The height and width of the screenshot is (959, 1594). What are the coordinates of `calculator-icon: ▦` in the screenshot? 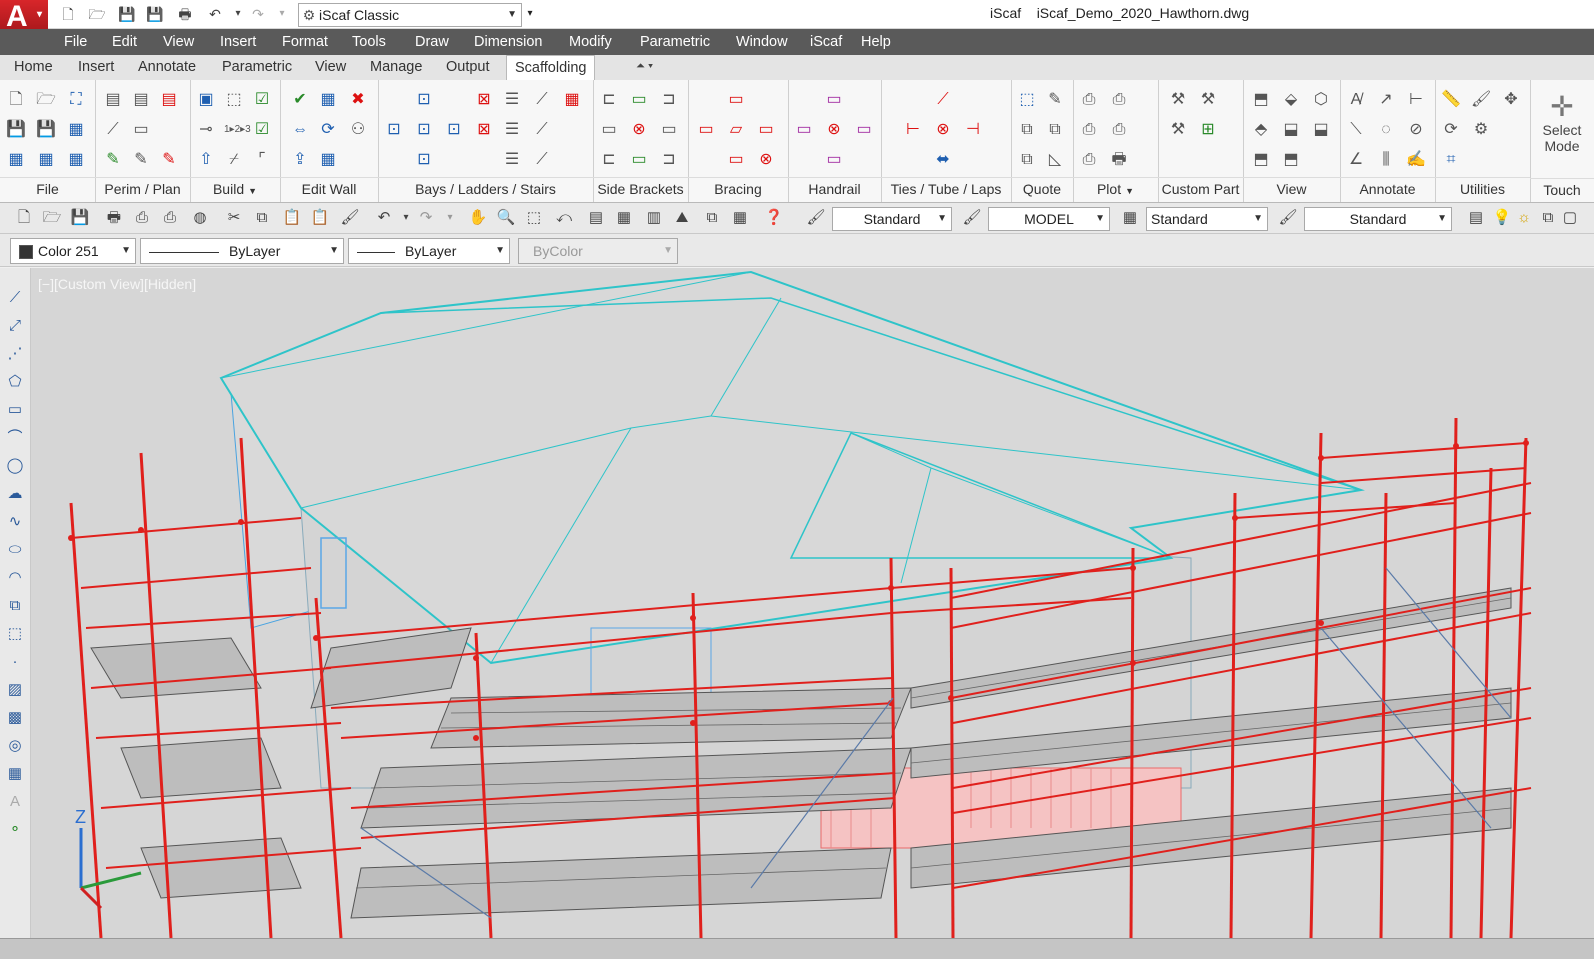 It's located at (740, 218).